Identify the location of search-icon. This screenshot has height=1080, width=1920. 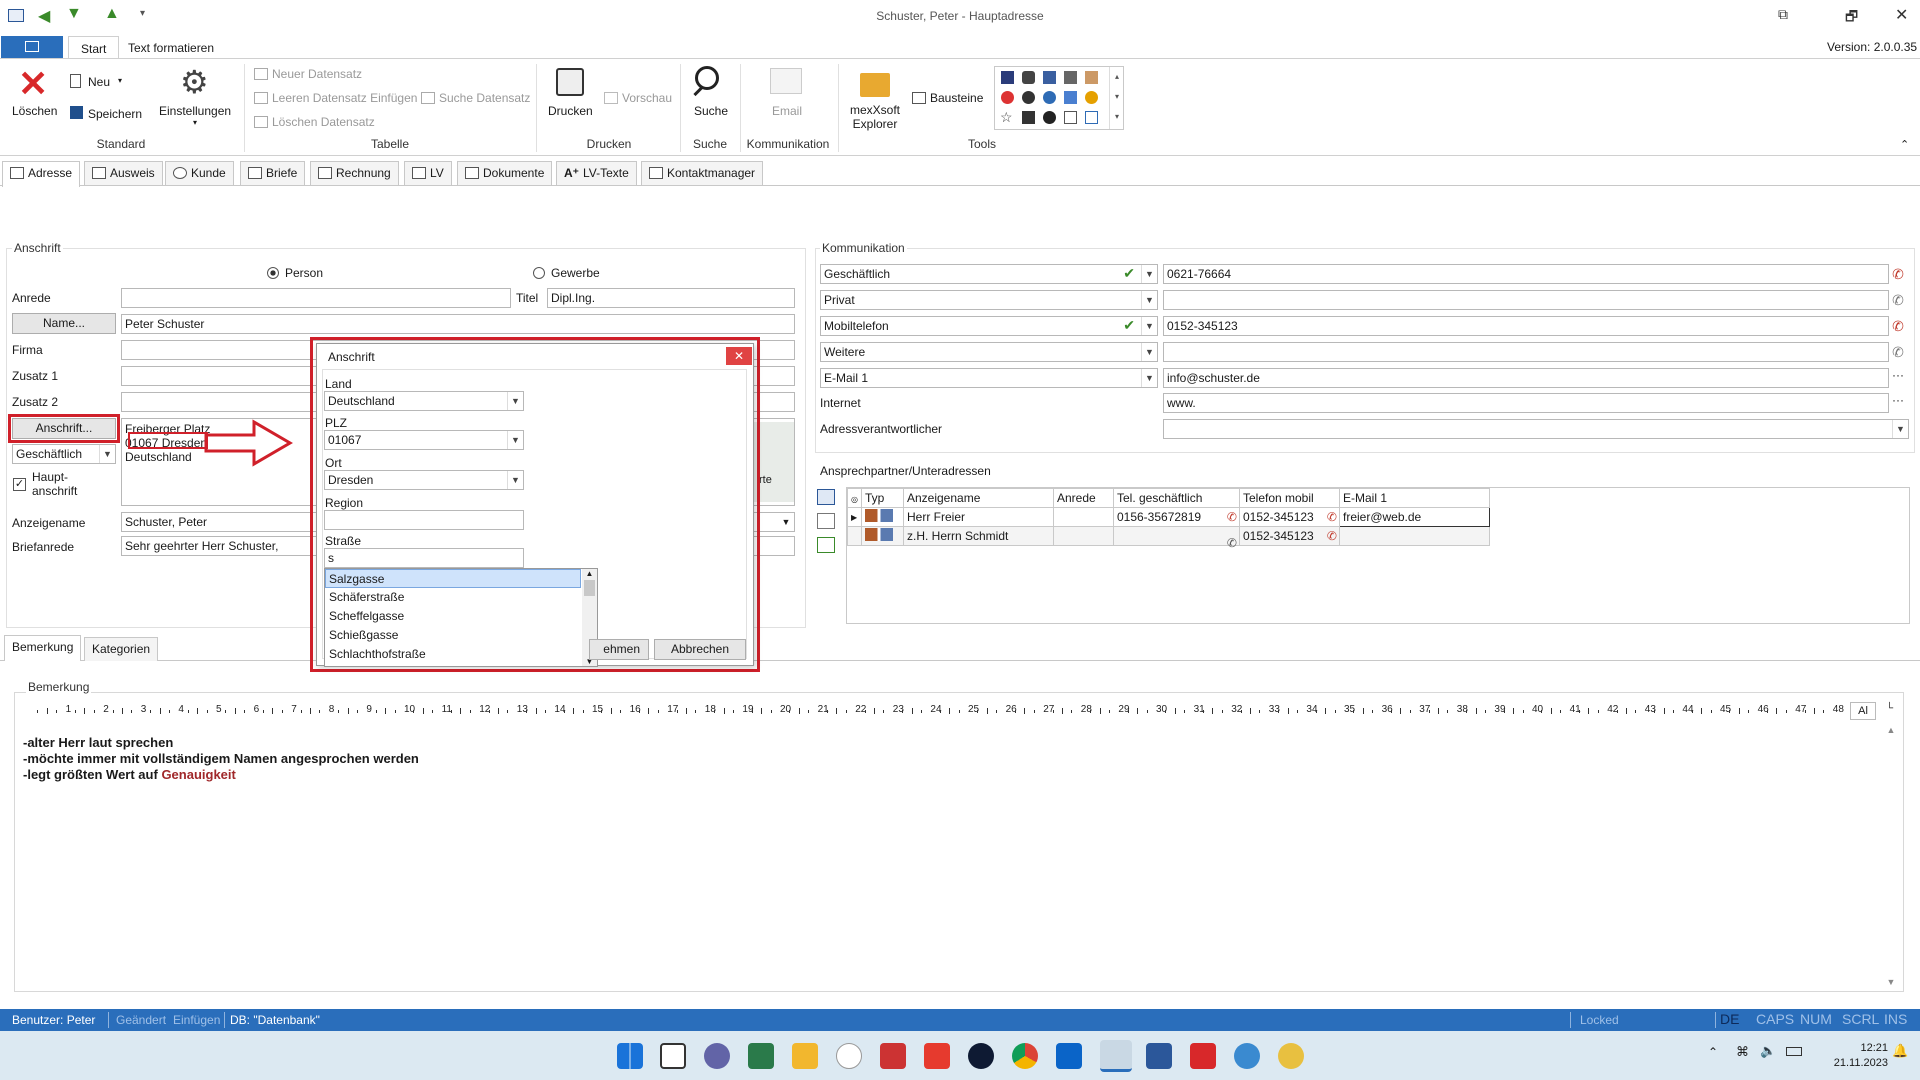
(707, 78).